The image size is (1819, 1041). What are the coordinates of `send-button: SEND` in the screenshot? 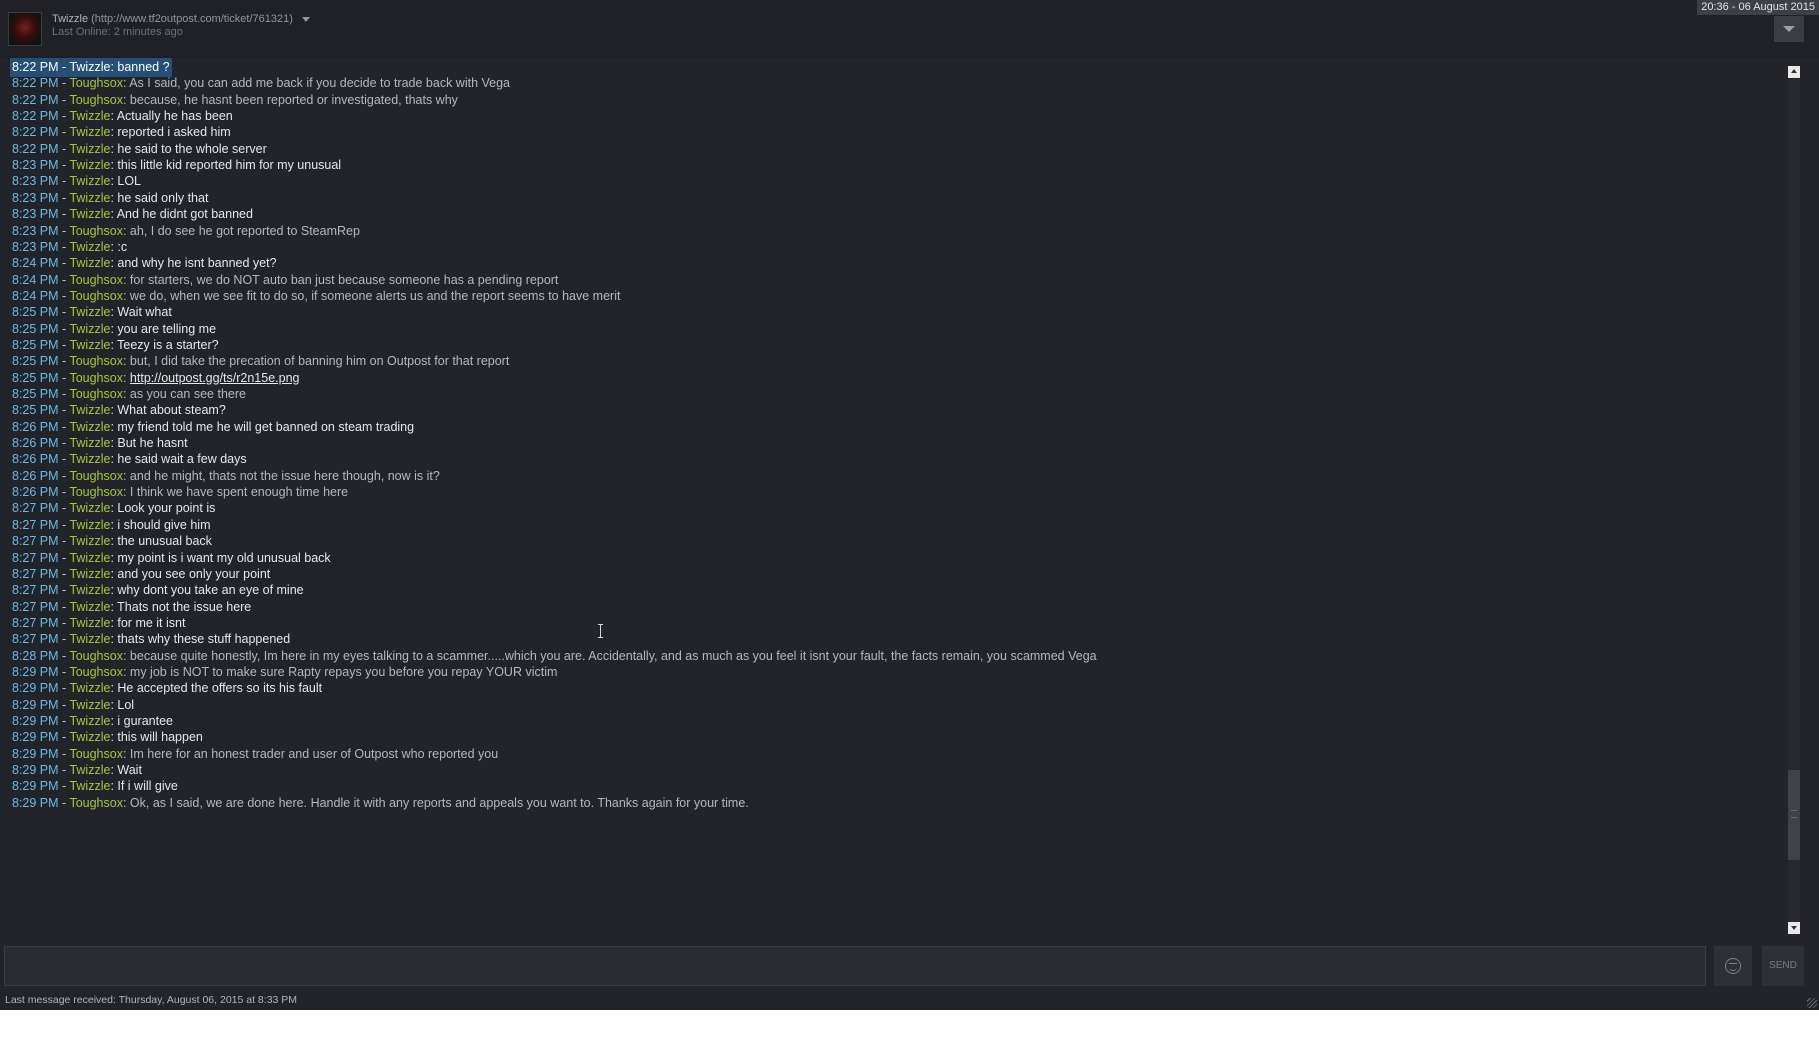 It's located at (1783, 966).